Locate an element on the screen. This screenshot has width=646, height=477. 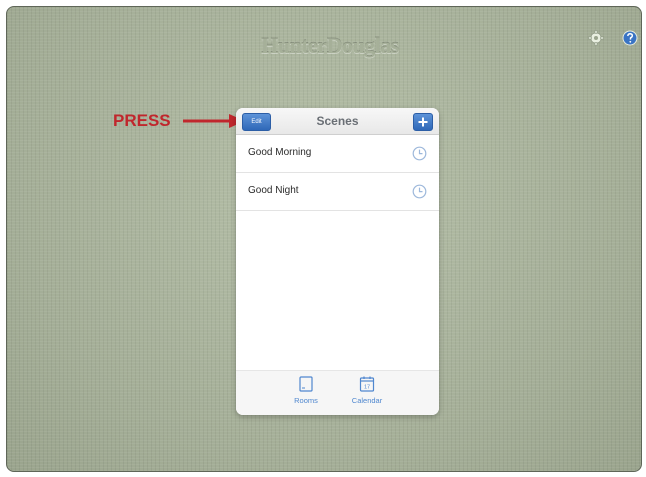
scenes-header: Edit Scenes is located at coordinates (337, 121).